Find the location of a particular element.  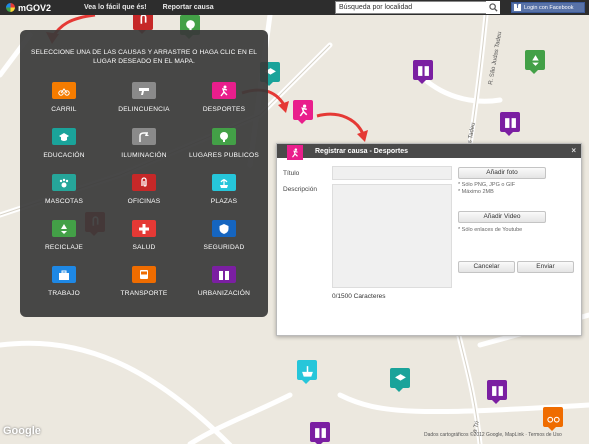

instructions-line: LUGAR DESEADO EN EL MAPA. is located at coordinates (144, 61).